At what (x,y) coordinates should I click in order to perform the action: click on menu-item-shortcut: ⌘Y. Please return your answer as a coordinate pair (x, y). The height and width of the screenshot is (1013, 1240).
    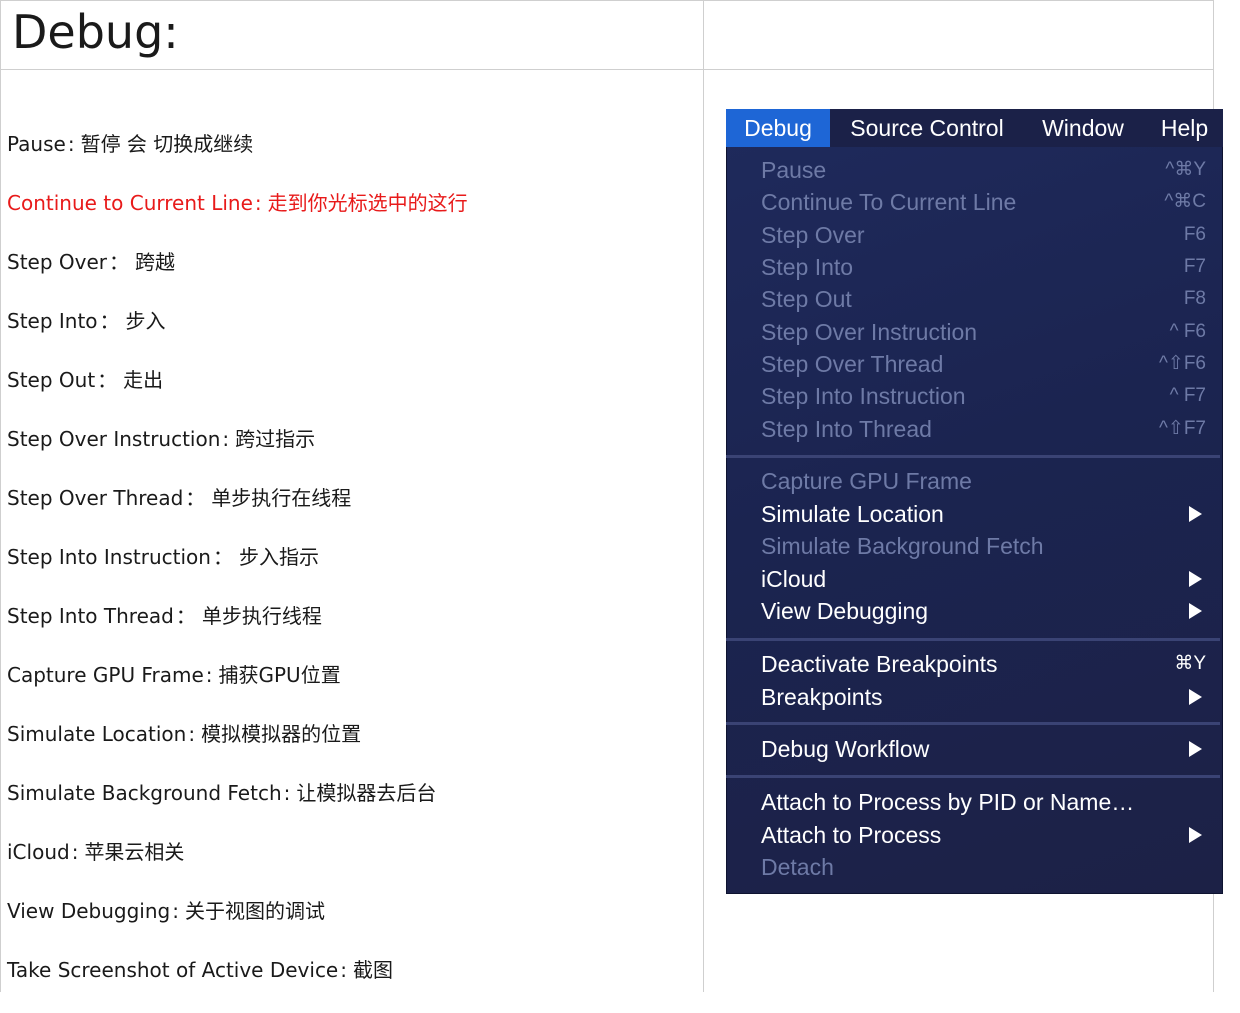
    Looking at the image, I should click on (1190, 663).